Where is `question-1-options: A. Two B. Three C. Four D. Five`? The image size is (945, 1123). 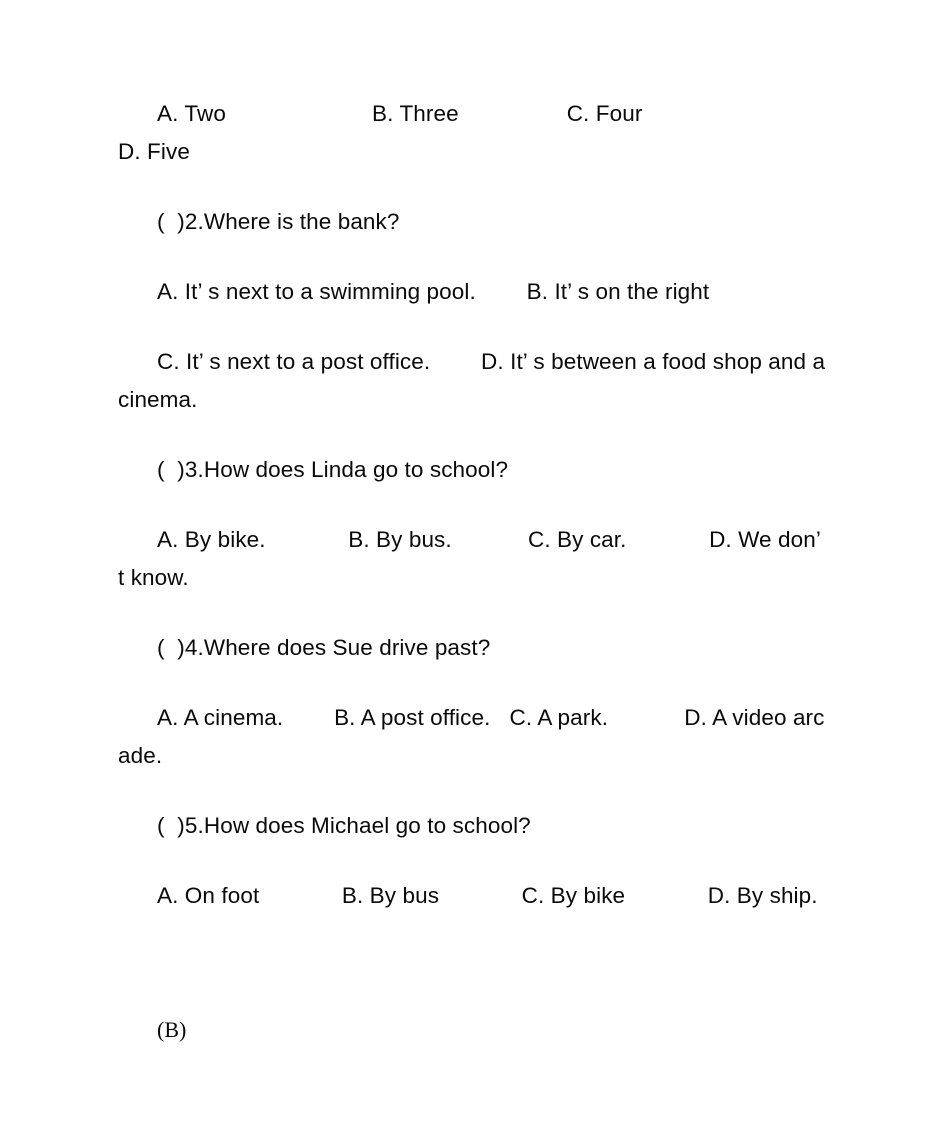 question-1-options: A. Two B. Three C. Four D. Five is located at coordinates (469, 132).